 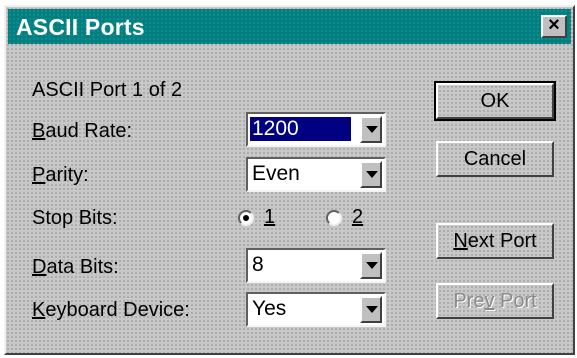 I want to click on parity-label: Parity:, so click(x=60, y=175).